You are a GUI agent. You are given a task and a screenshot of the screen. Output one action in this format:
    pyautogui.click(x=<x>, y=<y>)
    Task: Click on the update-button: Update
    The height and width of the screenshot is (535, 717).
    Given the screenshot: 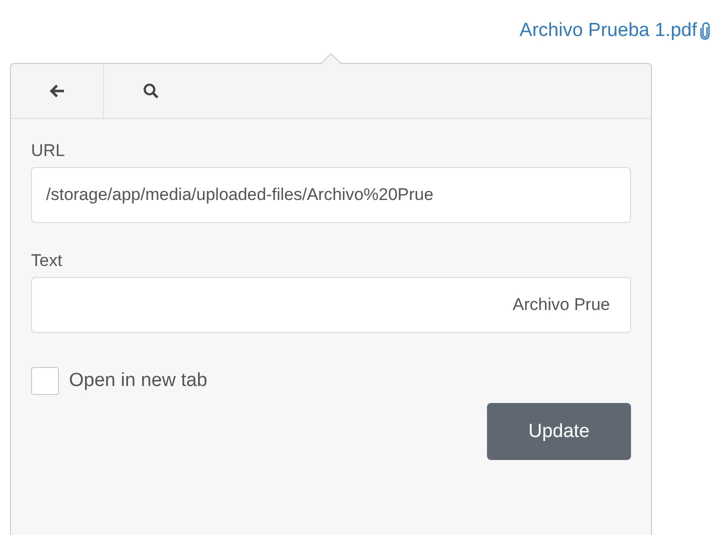 What is the action you would take?
    pyautogui.click(x=559, y=431)
    